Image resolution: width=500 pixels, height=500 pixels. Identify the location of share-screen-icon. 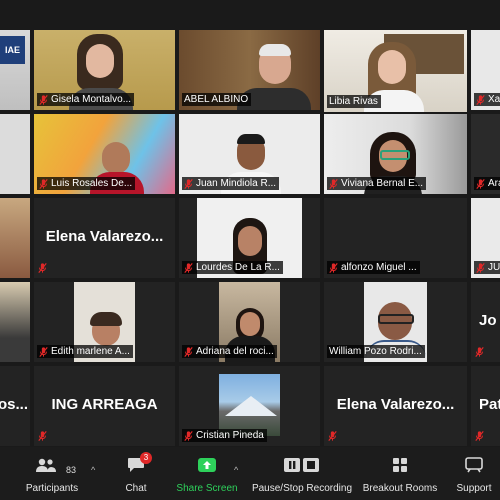
(207, 465).